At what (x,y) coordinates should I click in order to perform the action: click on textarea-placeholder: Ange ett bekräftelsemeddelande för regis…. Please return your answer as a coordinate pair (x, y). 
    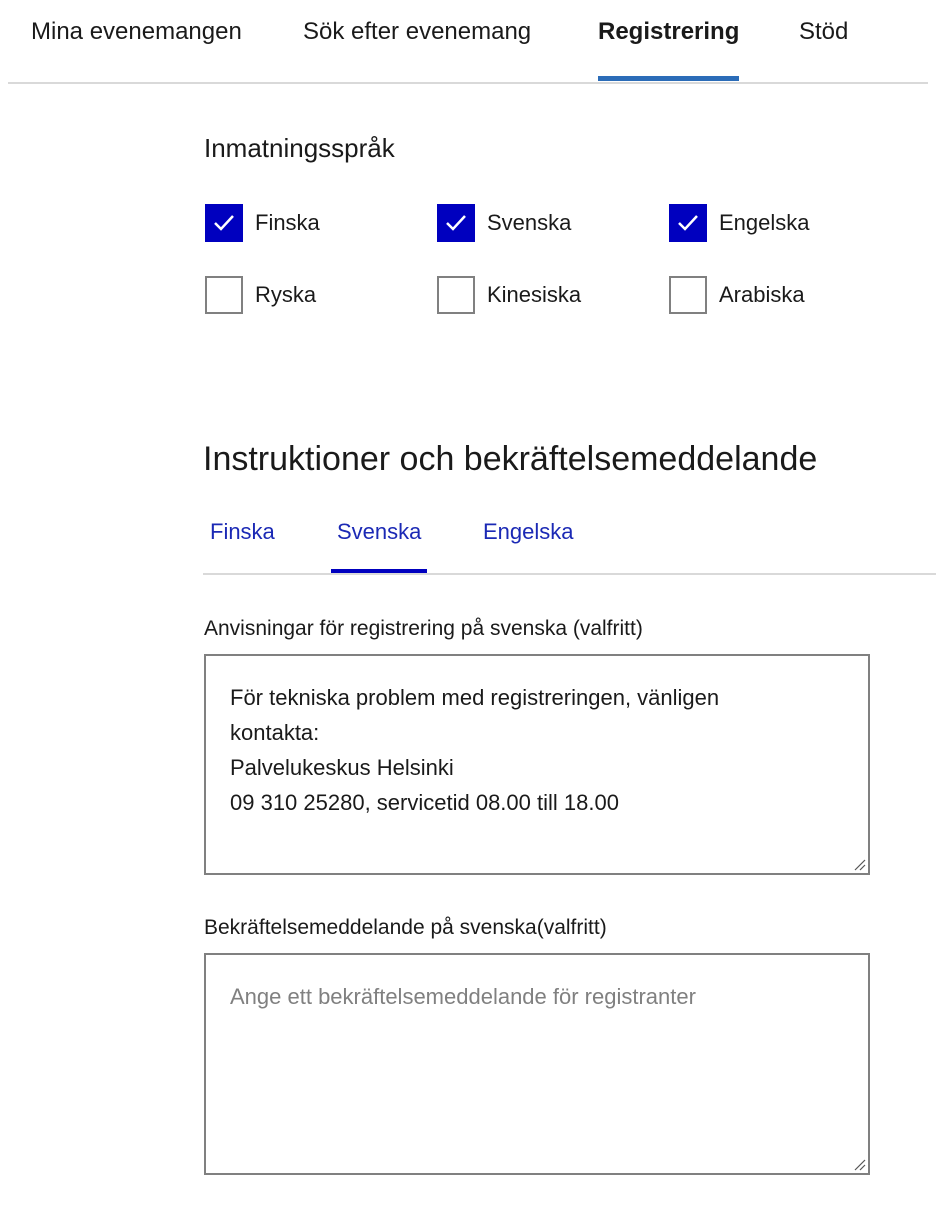
    Looking at the image, I should click on (463, 996).